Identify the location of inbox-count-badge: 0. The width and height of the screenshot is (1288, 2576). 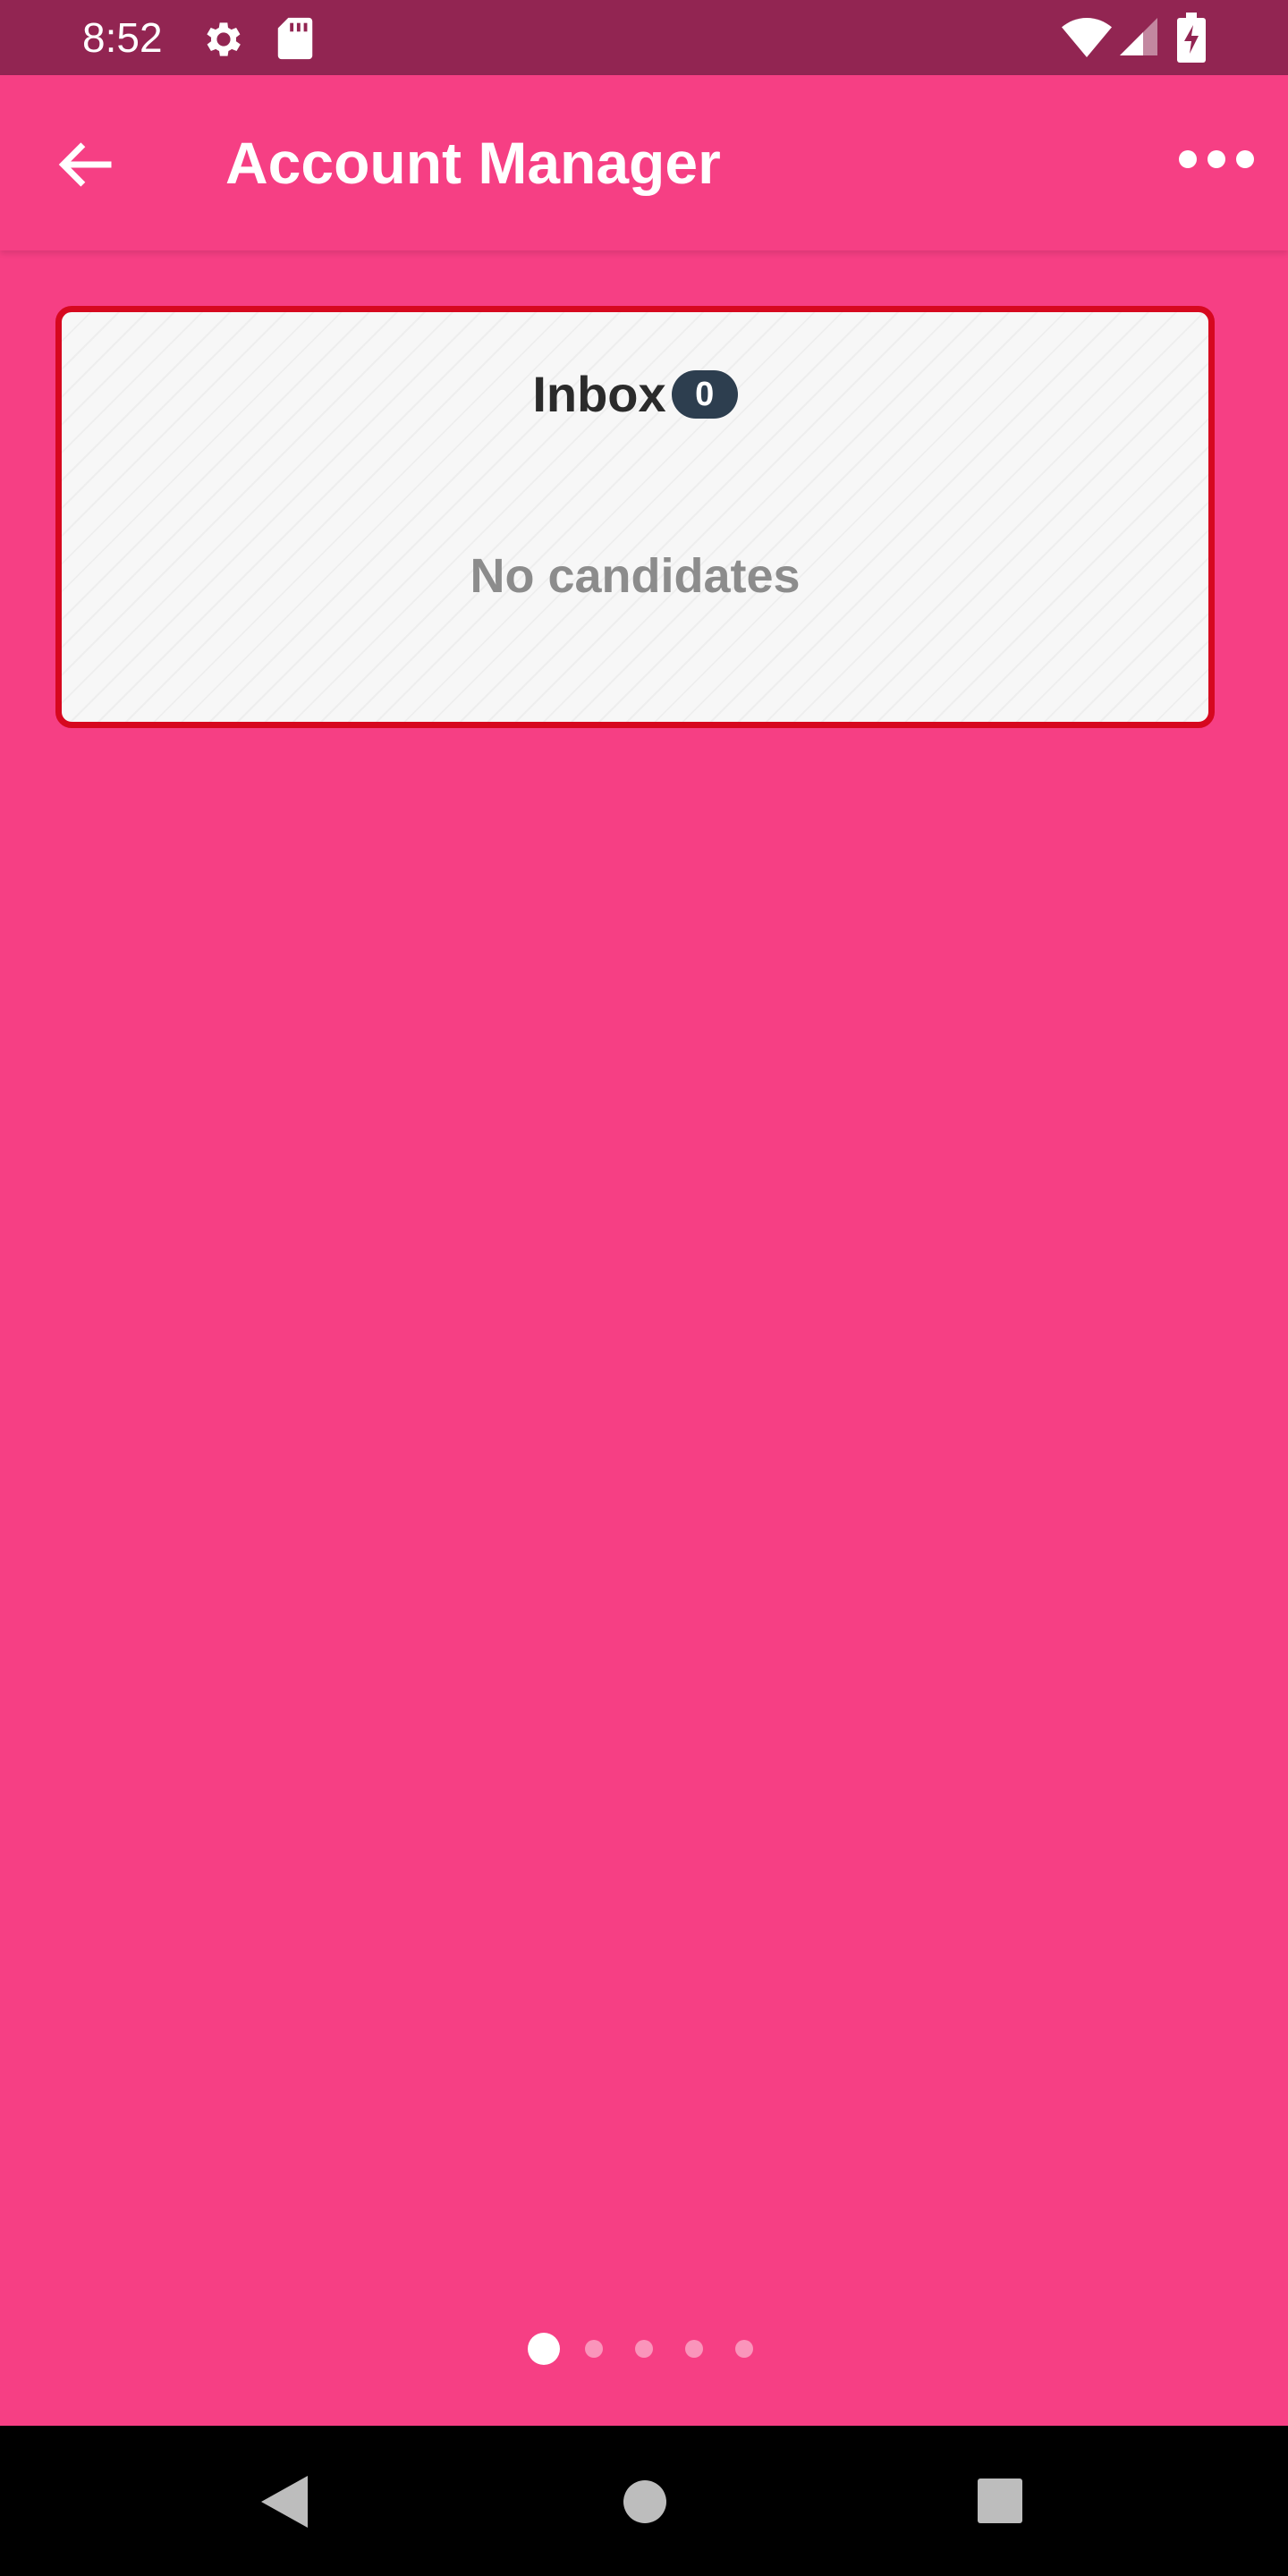
(704, 394).